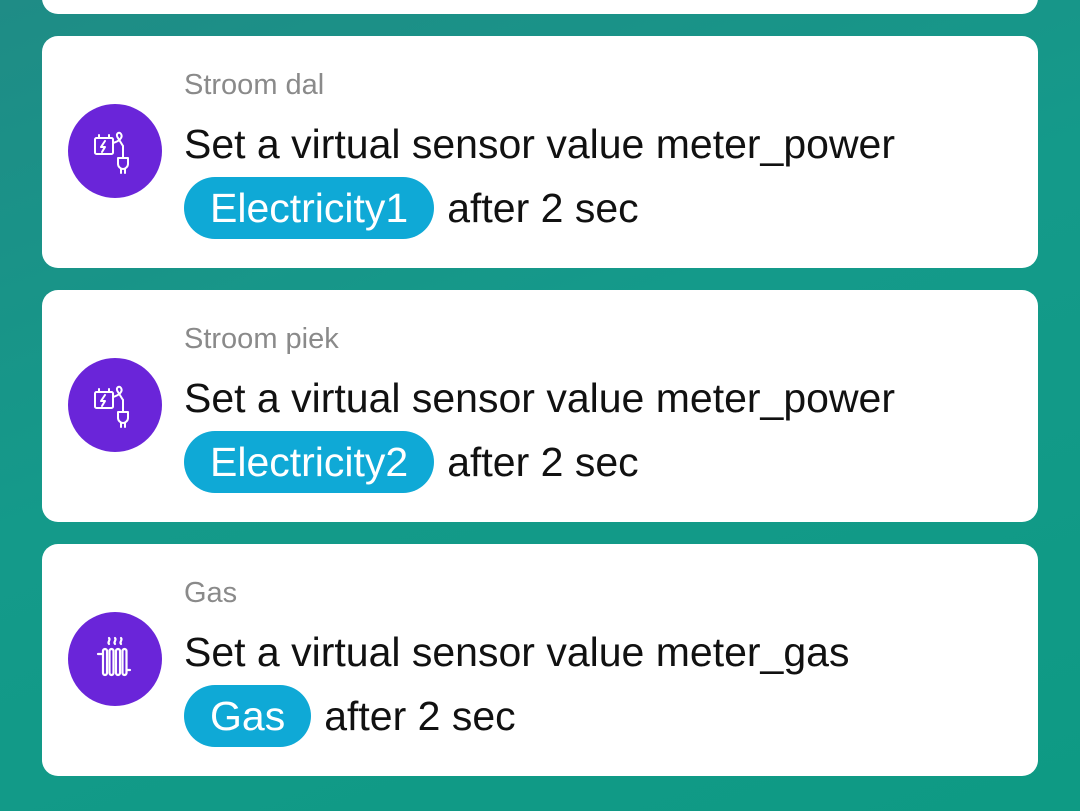 Image resolution: width=1080 pixels, height=811 pixels. Describe the element at coordinates (309, 208) in the screenshot. I see `value-chip: Electricity1` at that location.